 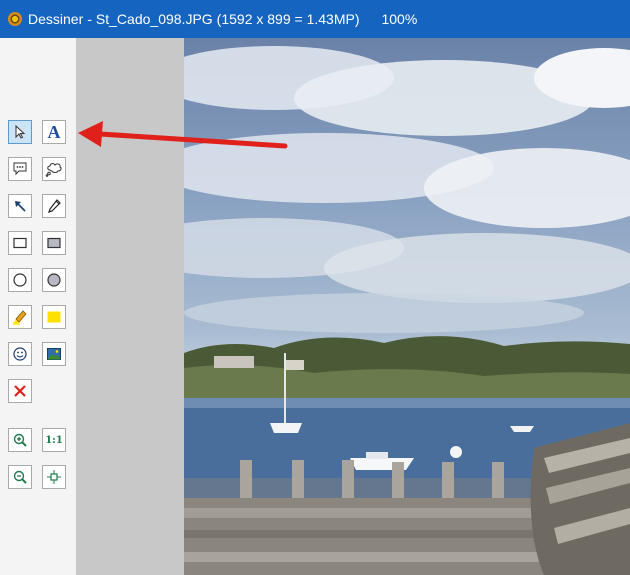 I want to click on actual-size-icon: 1:1, so click(x=54, y=440).